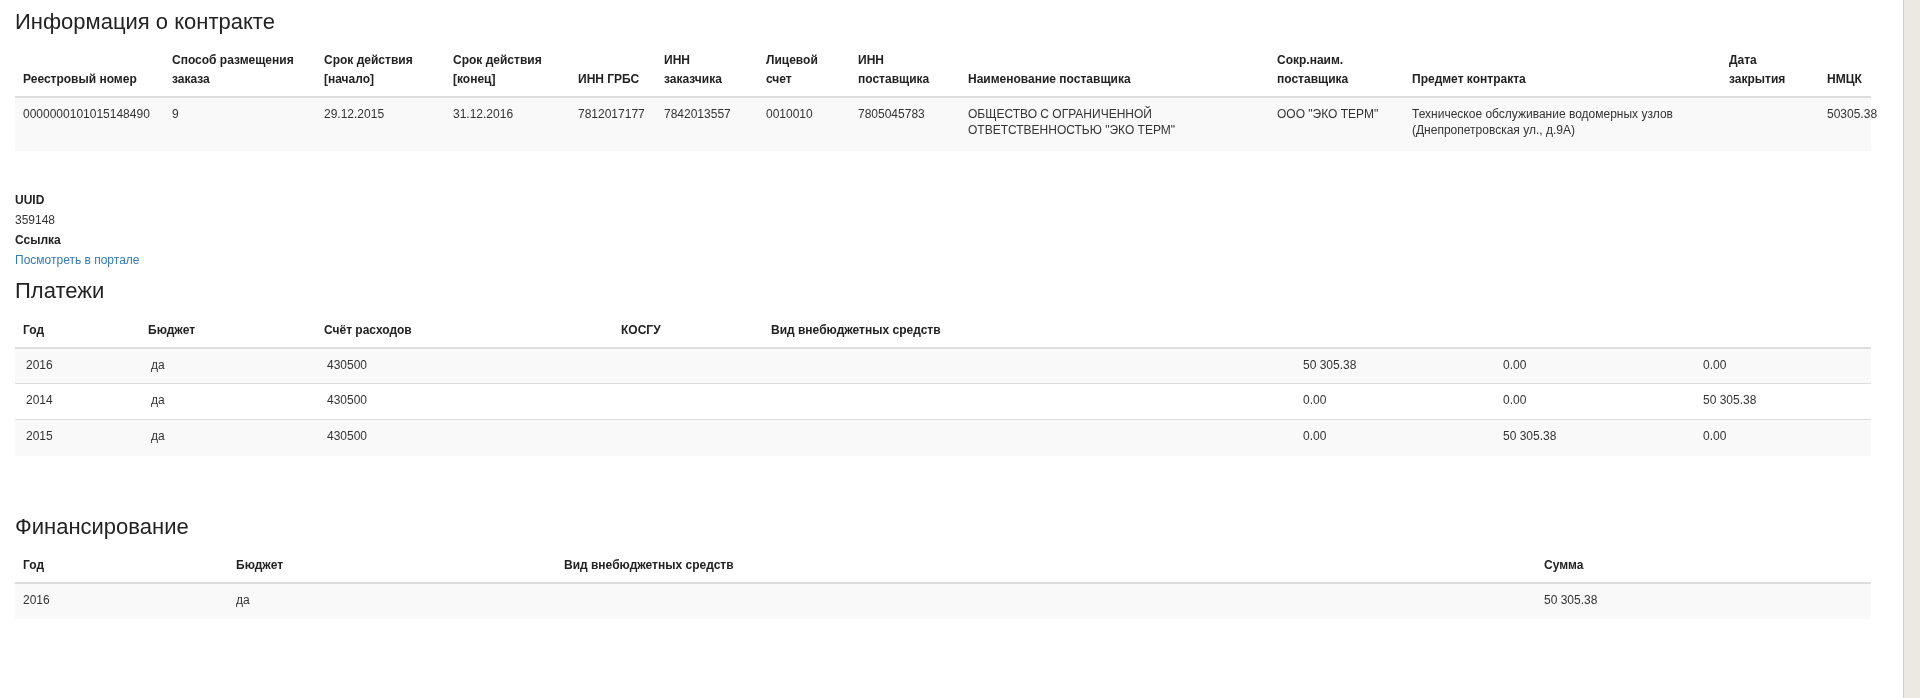 Image resolution: width=1920 pixels, height=698 pixels. Describe the element at coordinates (39, 400) in the screenshot. I see `table-cell: 2014` at that location.